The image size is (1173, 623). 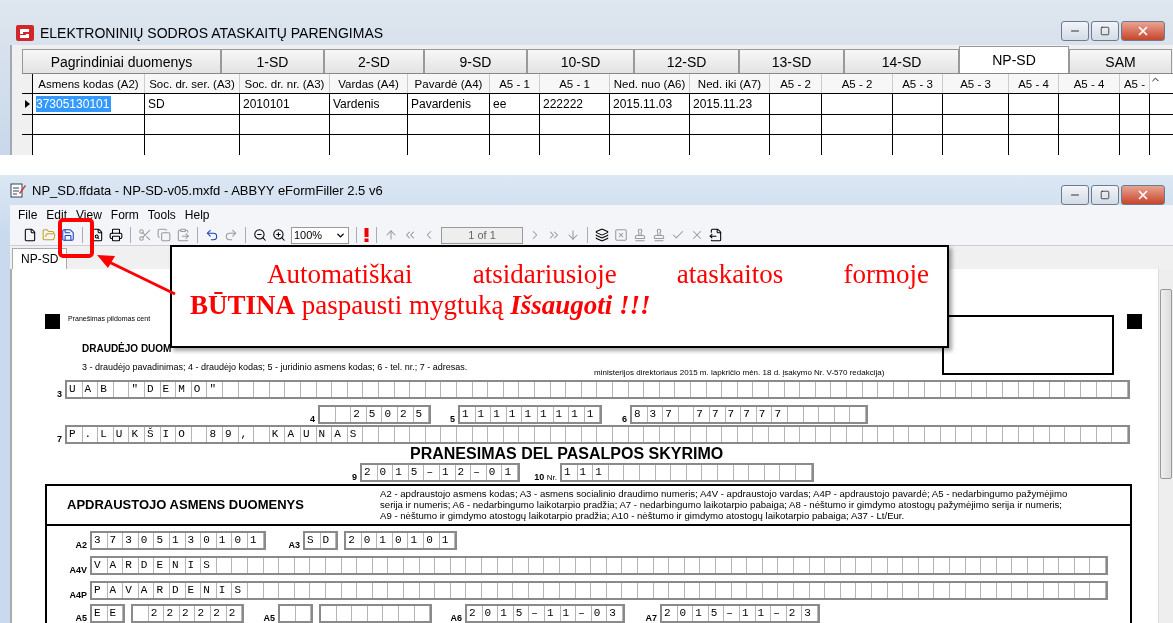 I want to click on input-field: P.LUKŠIO 89, KAUNAS, so click(x=597, y=434).